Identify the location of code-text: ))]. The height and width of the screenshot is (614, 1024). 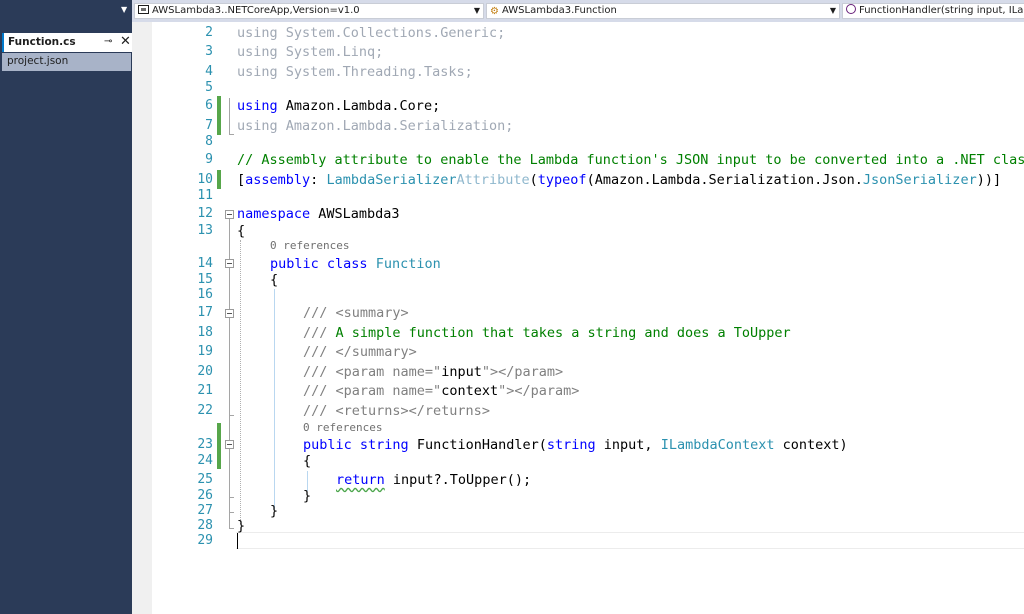
(989, 180).